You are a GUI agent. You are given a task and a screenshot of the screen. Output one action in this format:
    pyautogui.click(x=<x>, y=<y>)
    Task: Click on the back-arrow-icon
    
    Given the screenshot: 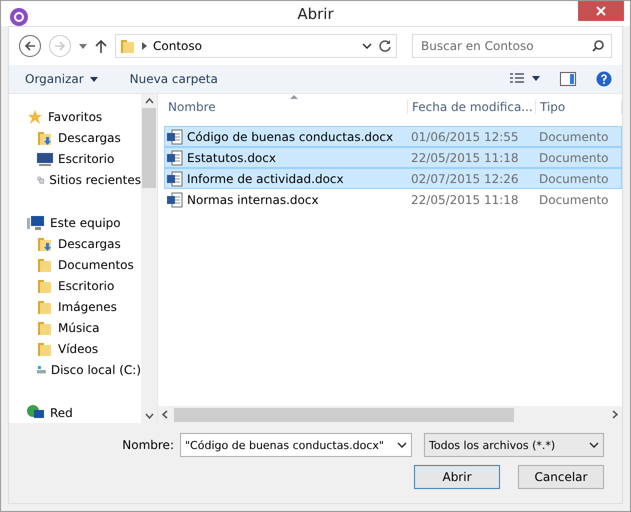 What is the action you would take?
    pyautogui.click(x=30, y=46)
    